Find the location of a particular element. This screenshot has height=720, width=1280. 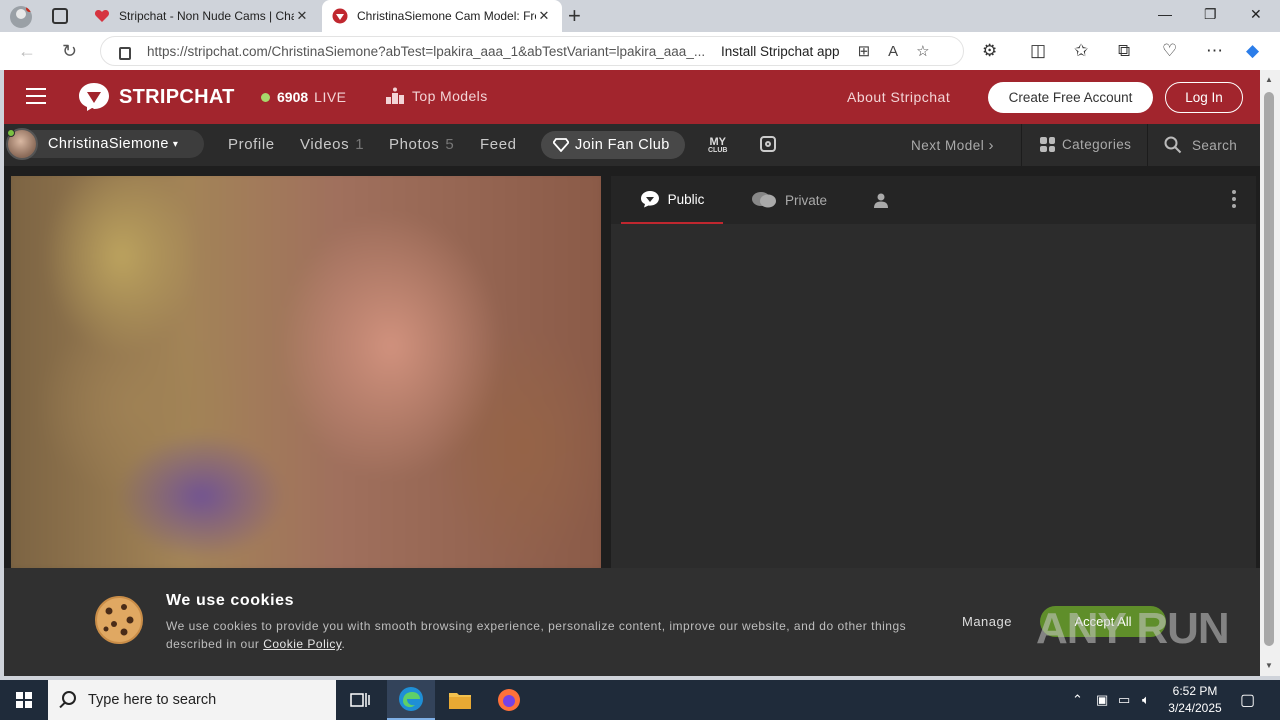

stripchat-favicon-icon is located at coordinates (340, 16).